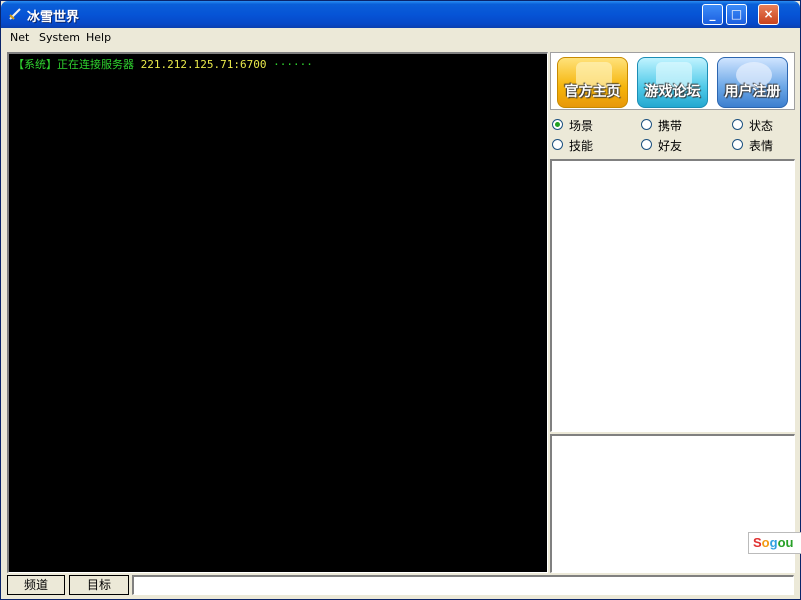  Describe the element at coordinates (736, 14) in the screenshot. I see `maximize-button: □` at that location.